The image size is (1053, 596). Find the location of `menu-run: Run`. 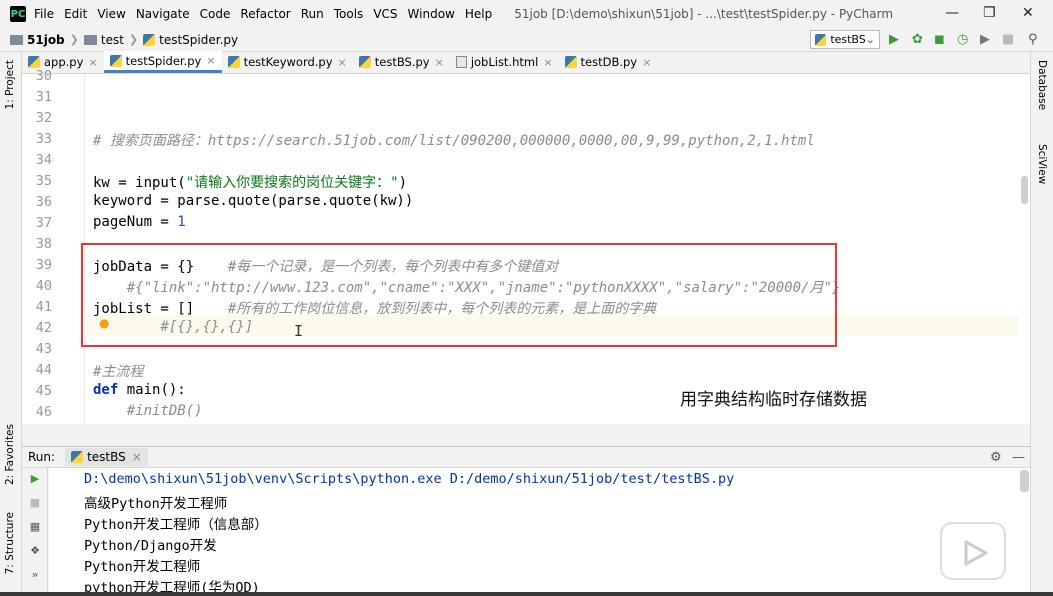

menu-run: Run is located at coordinates (312, 14).